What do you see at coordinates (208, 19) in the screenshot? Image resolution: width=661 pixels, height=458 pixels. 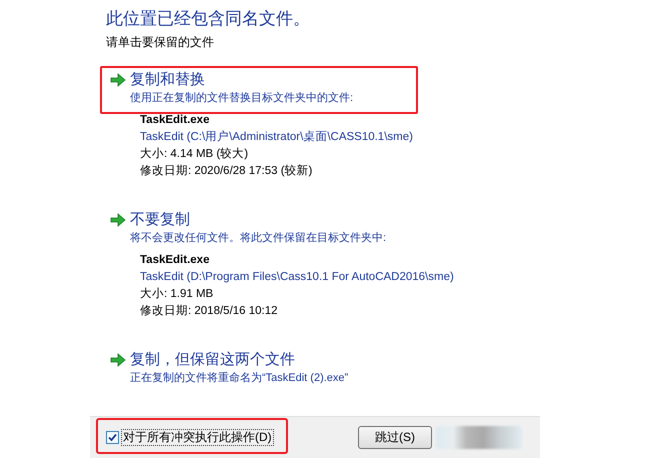 I see `dialog-heading: 此位置已经包含同名文件。` at bounding box center [208, 19].